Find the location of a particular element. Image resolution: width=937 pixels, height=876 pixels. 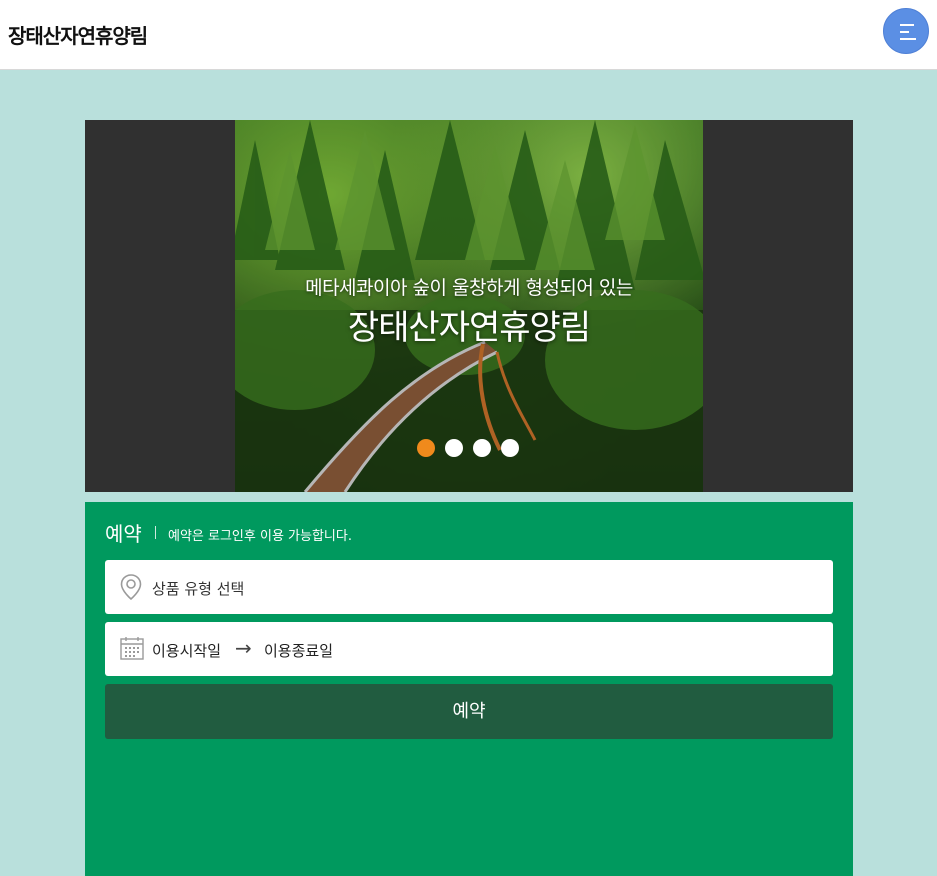

slide-subtitle: 메타세콰이아 숲이 울창하게 형성되어 있는 is located at coordinates (469, 288).